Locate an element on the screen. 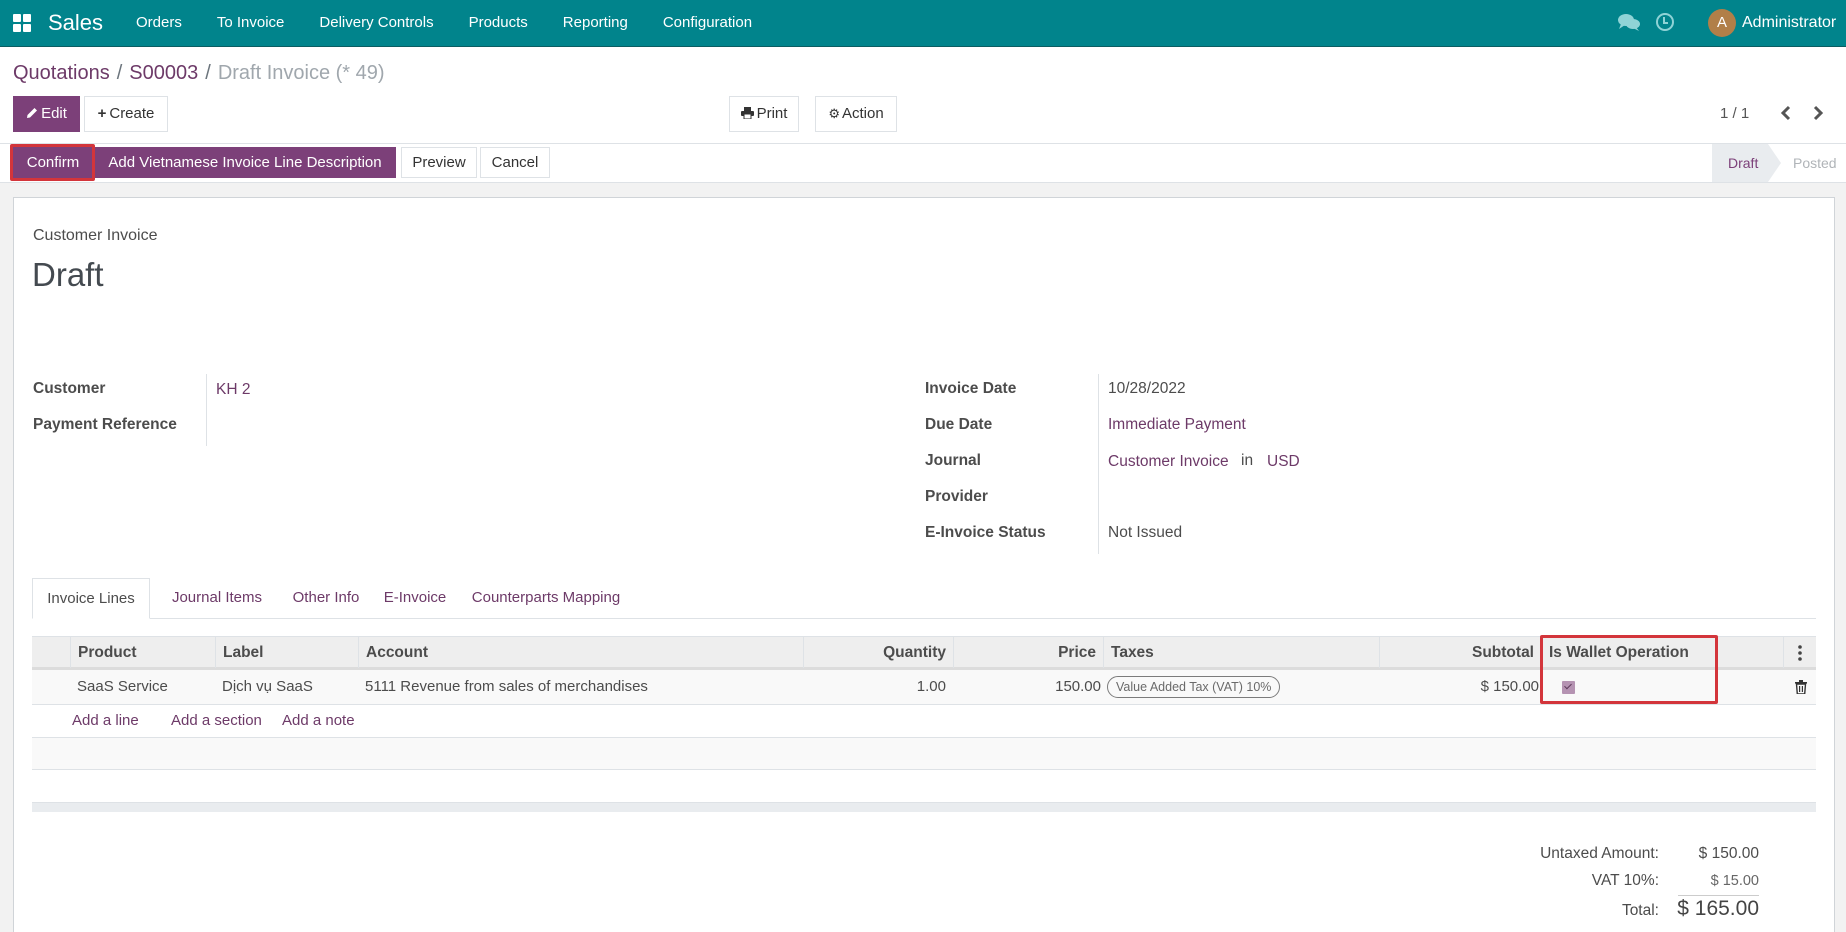 The width and height of the screenshot is (1846, 932). cell-account: 5111 Revenue from sales of merchandises is located at coordinates (506, 686).